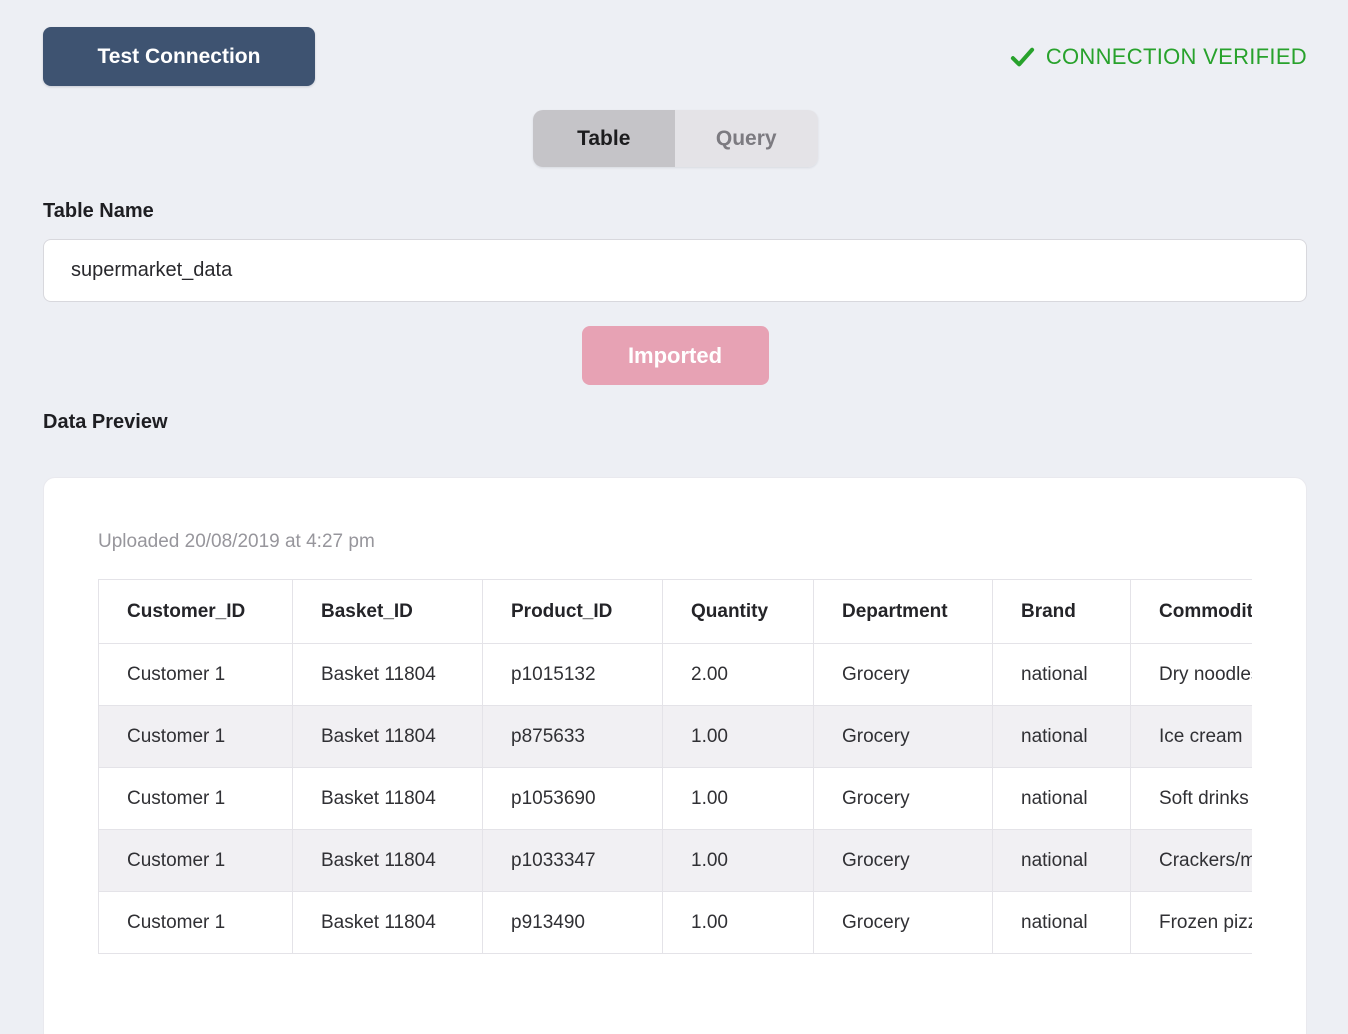 The width and height of the screenshot is (1348, 1034). I want to click on connection-status: CONNECTION VERIFIED, so click(1158, 56).